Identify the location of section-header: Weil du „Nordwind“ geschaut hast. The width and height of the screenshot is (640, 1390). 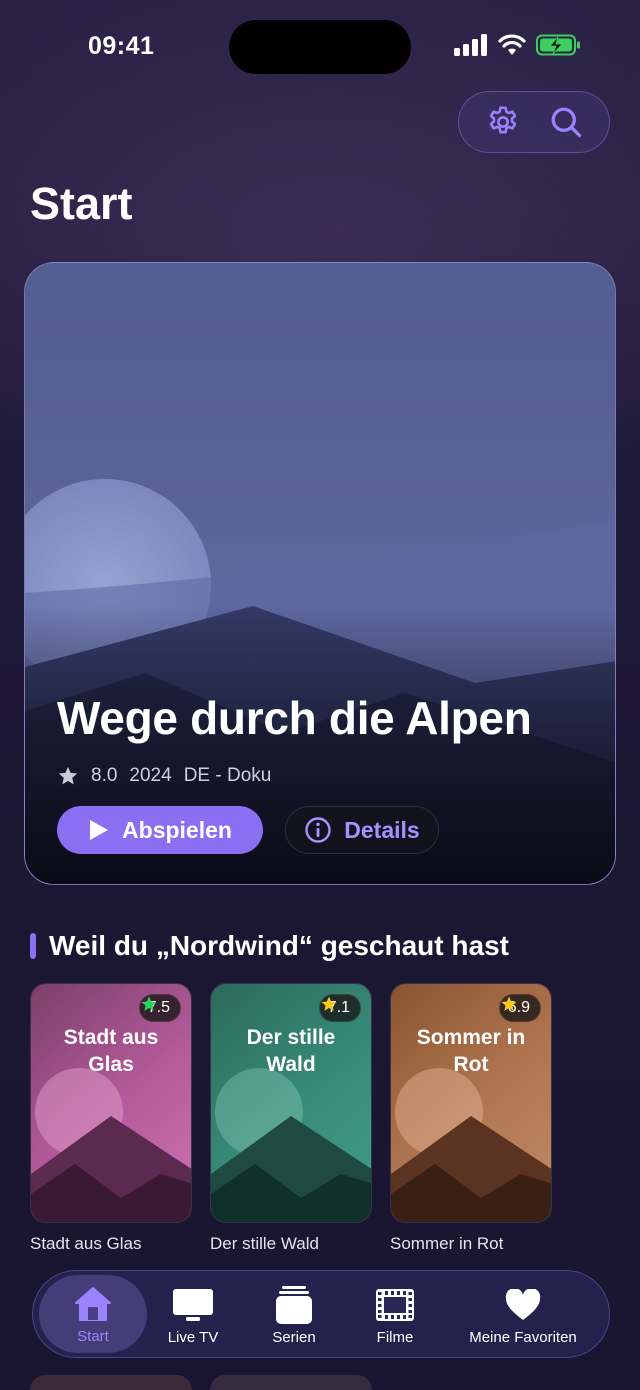
(269, 946).